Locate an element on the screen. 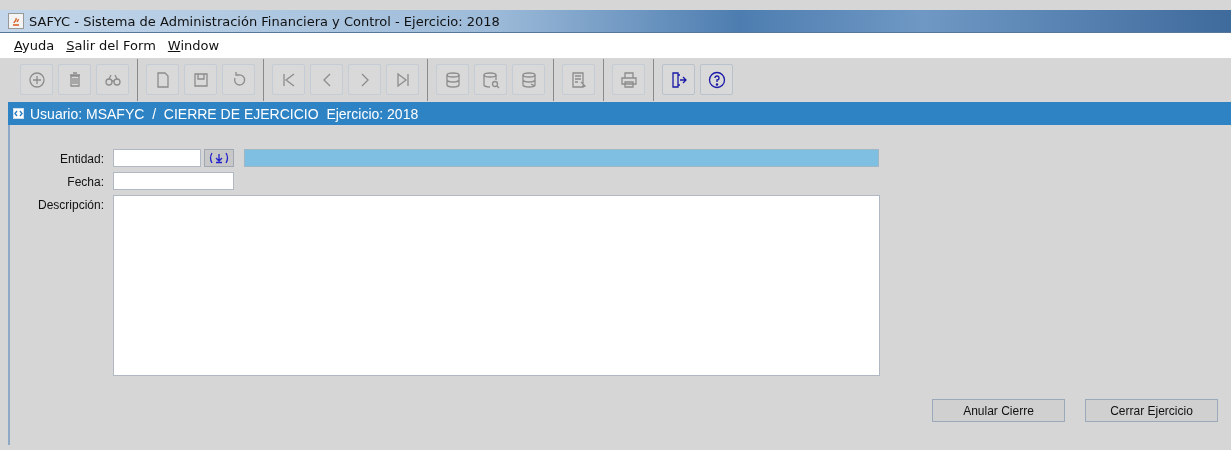 This screenshot has height=450, width=1231. field-label: Entidad: is located at coordinates (81, 158).